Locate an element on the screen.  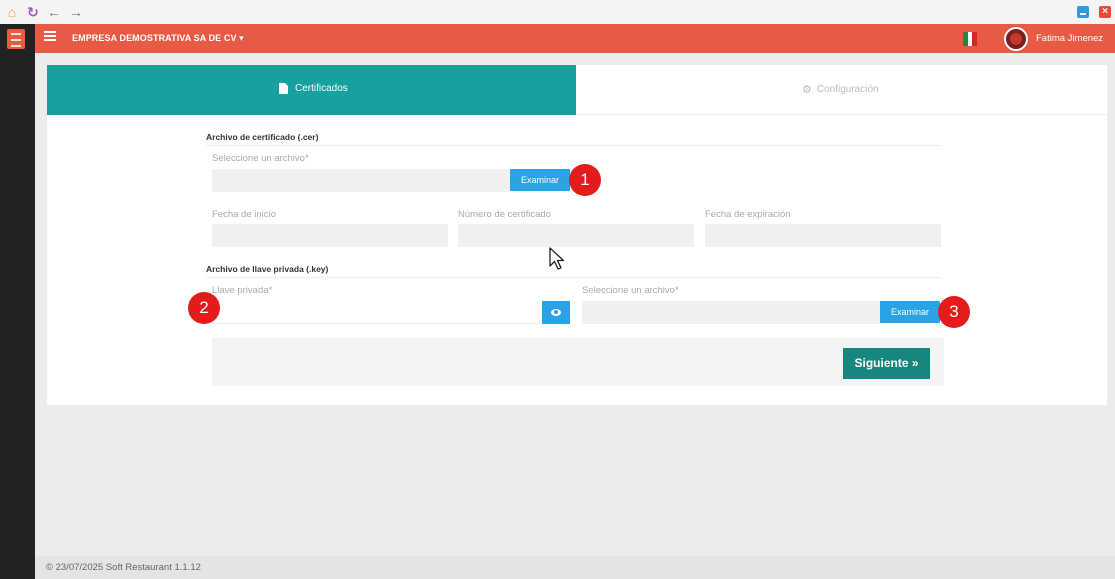
mouse-cursor-icon is located at coordinates (557, 258).